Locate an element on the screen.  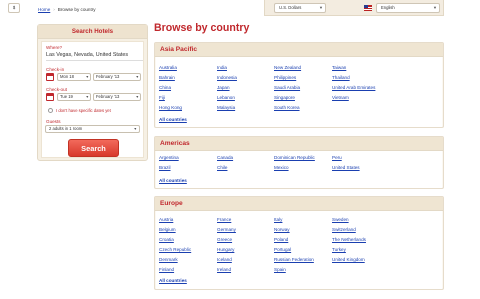
country-link: Sweden is located at coordinates (340, 219).